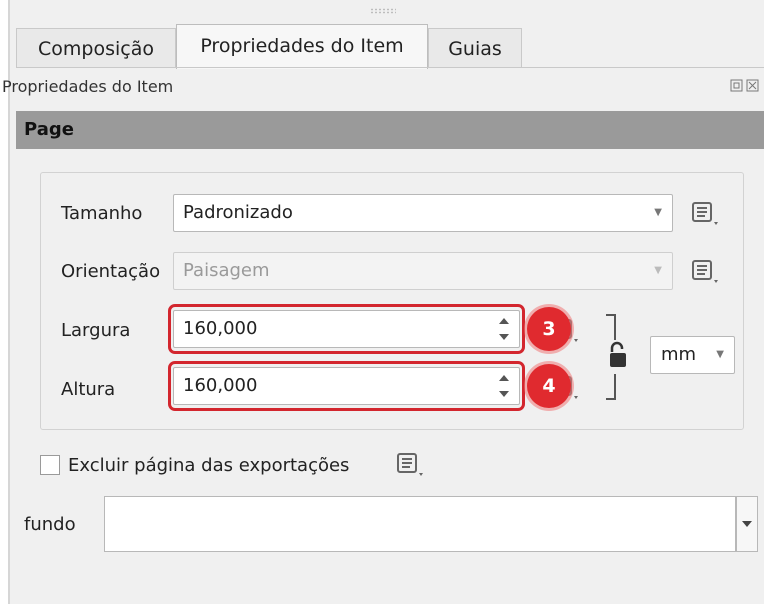 This screenshot has height=604, width=764. Describe the element at coordinates (475, 48) in the screenshot. I see `tab-guias: Guias` at that location.